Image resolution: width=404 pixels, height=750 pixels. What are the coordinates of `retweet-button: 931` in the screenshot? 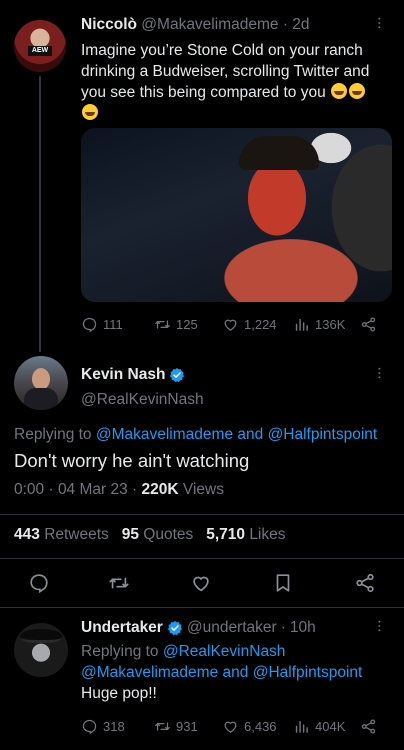 It's located at (176, 726).